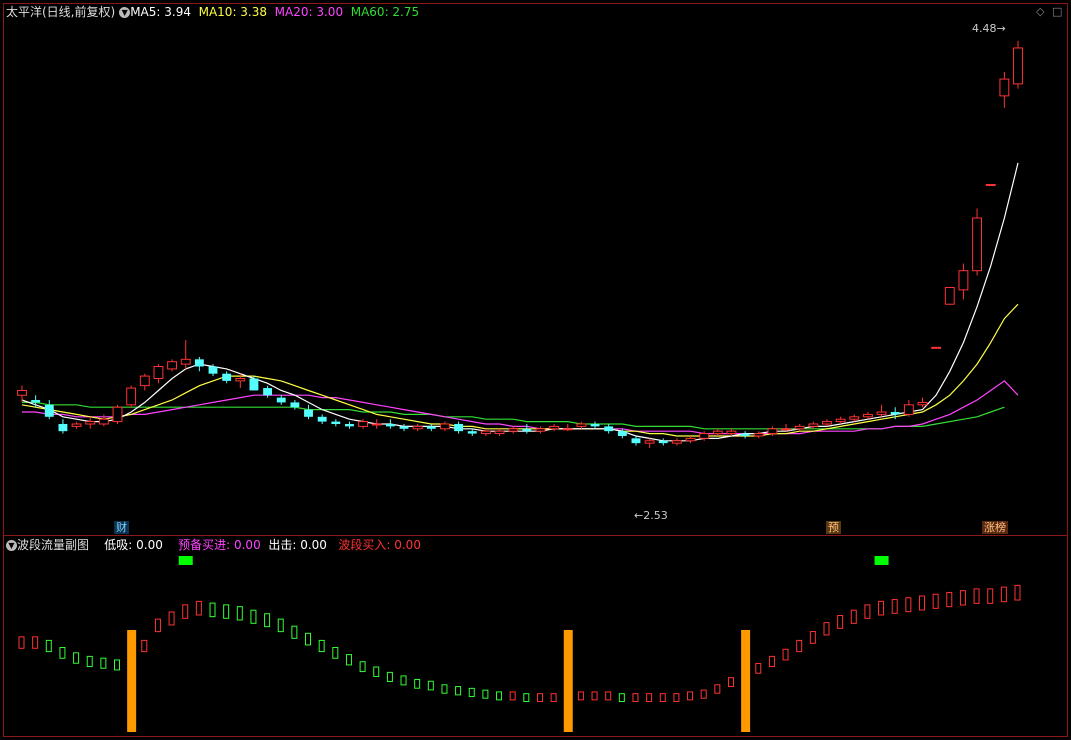 Image resolution: width=1071 pixels, height=740 pixels. Describe the element at coordinates (185, 560) in the screenshot. I see `green-signal-block` at that location.